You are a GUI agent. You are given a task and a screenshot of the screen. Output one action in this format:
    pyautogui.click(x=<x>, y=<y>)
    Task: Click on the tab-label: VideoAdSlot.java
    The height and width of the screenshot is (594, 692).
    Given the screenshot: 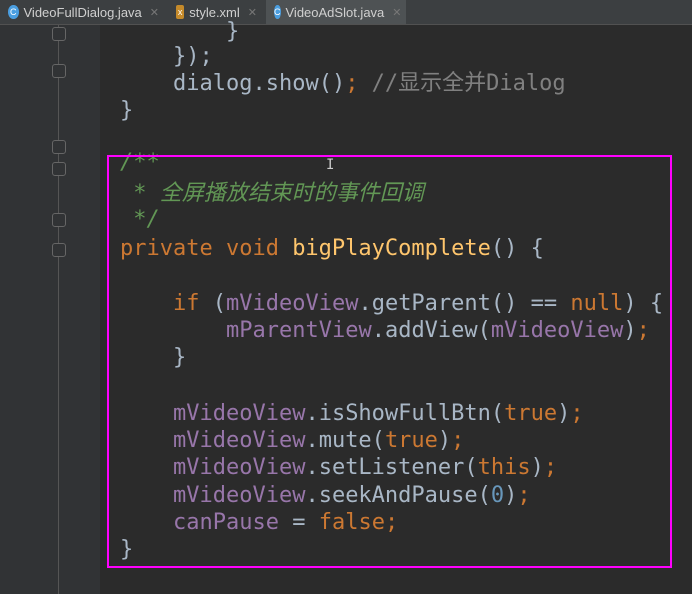 What is the action you would take?
    pyautogui.click(x=335, y=12)
    